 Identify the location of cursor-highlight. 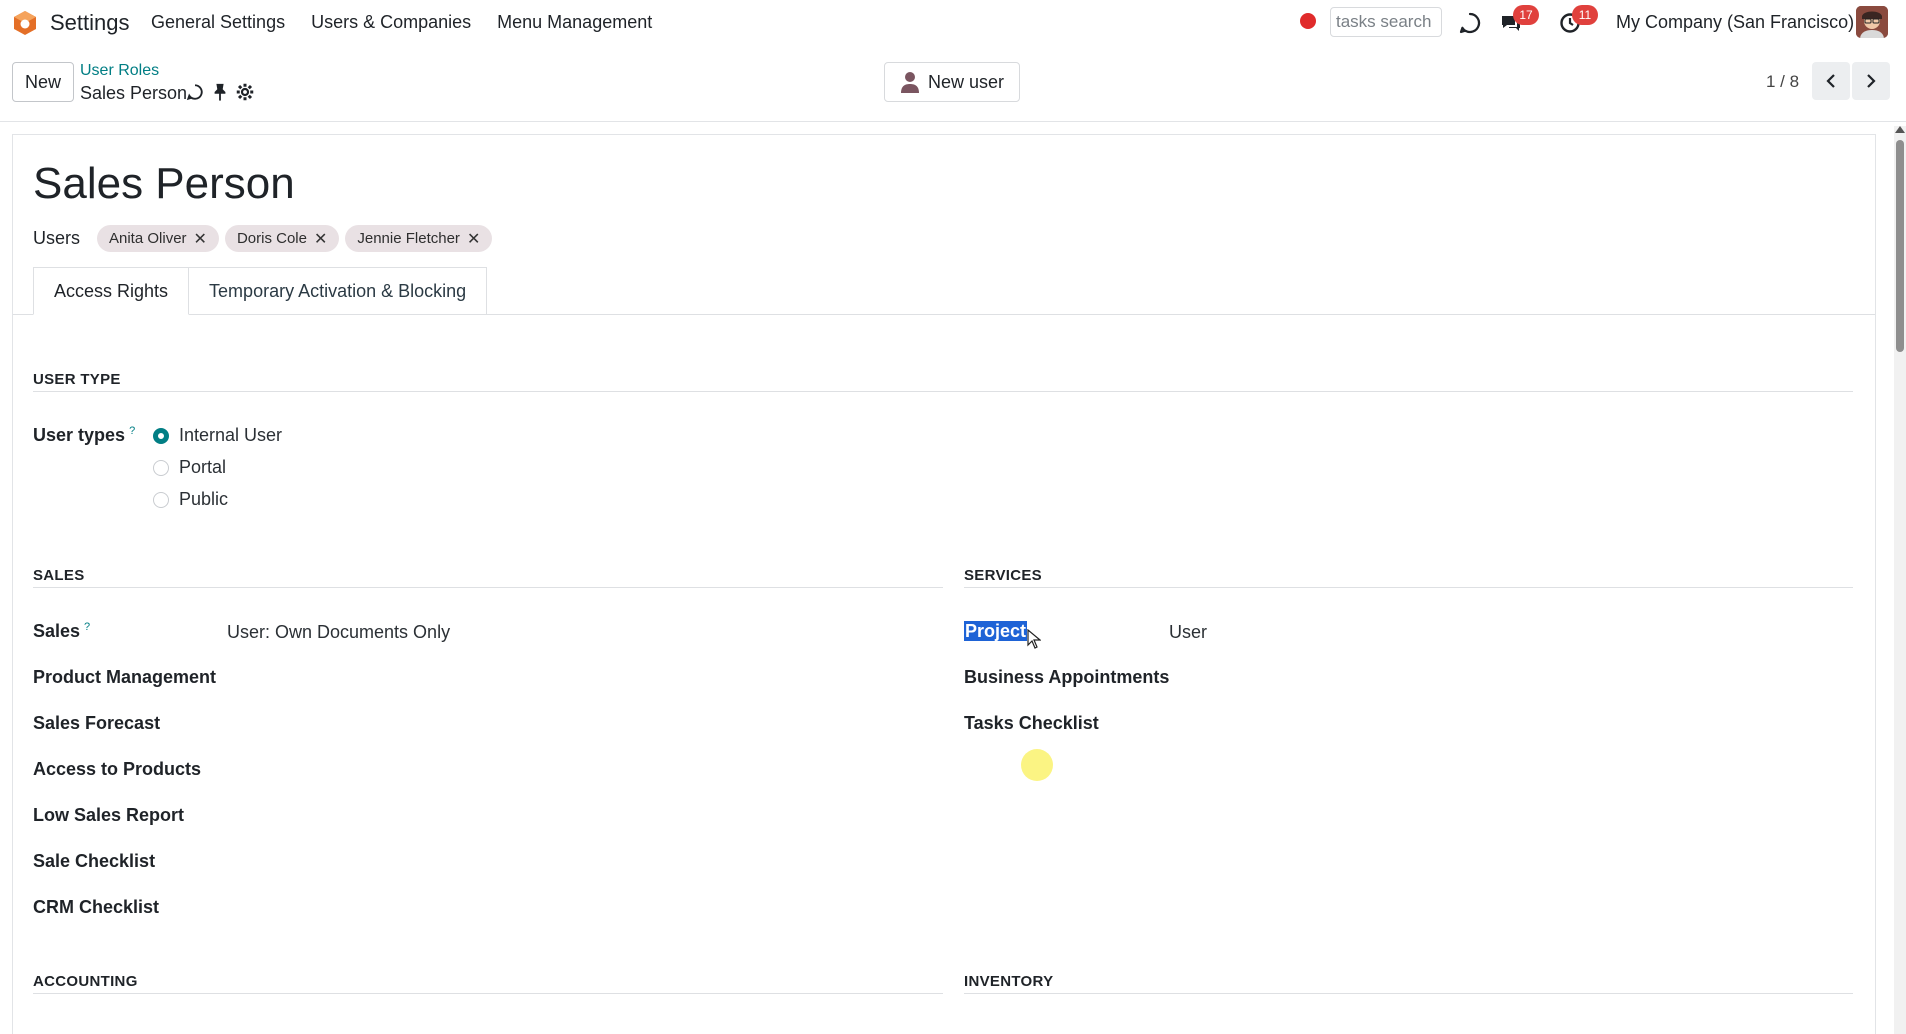
(1037, 765).